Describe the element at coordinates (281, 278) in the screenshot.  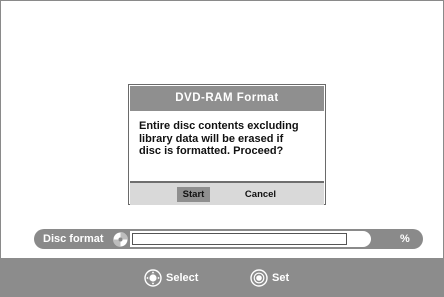
I see `set-hint-label: Set` at that location.